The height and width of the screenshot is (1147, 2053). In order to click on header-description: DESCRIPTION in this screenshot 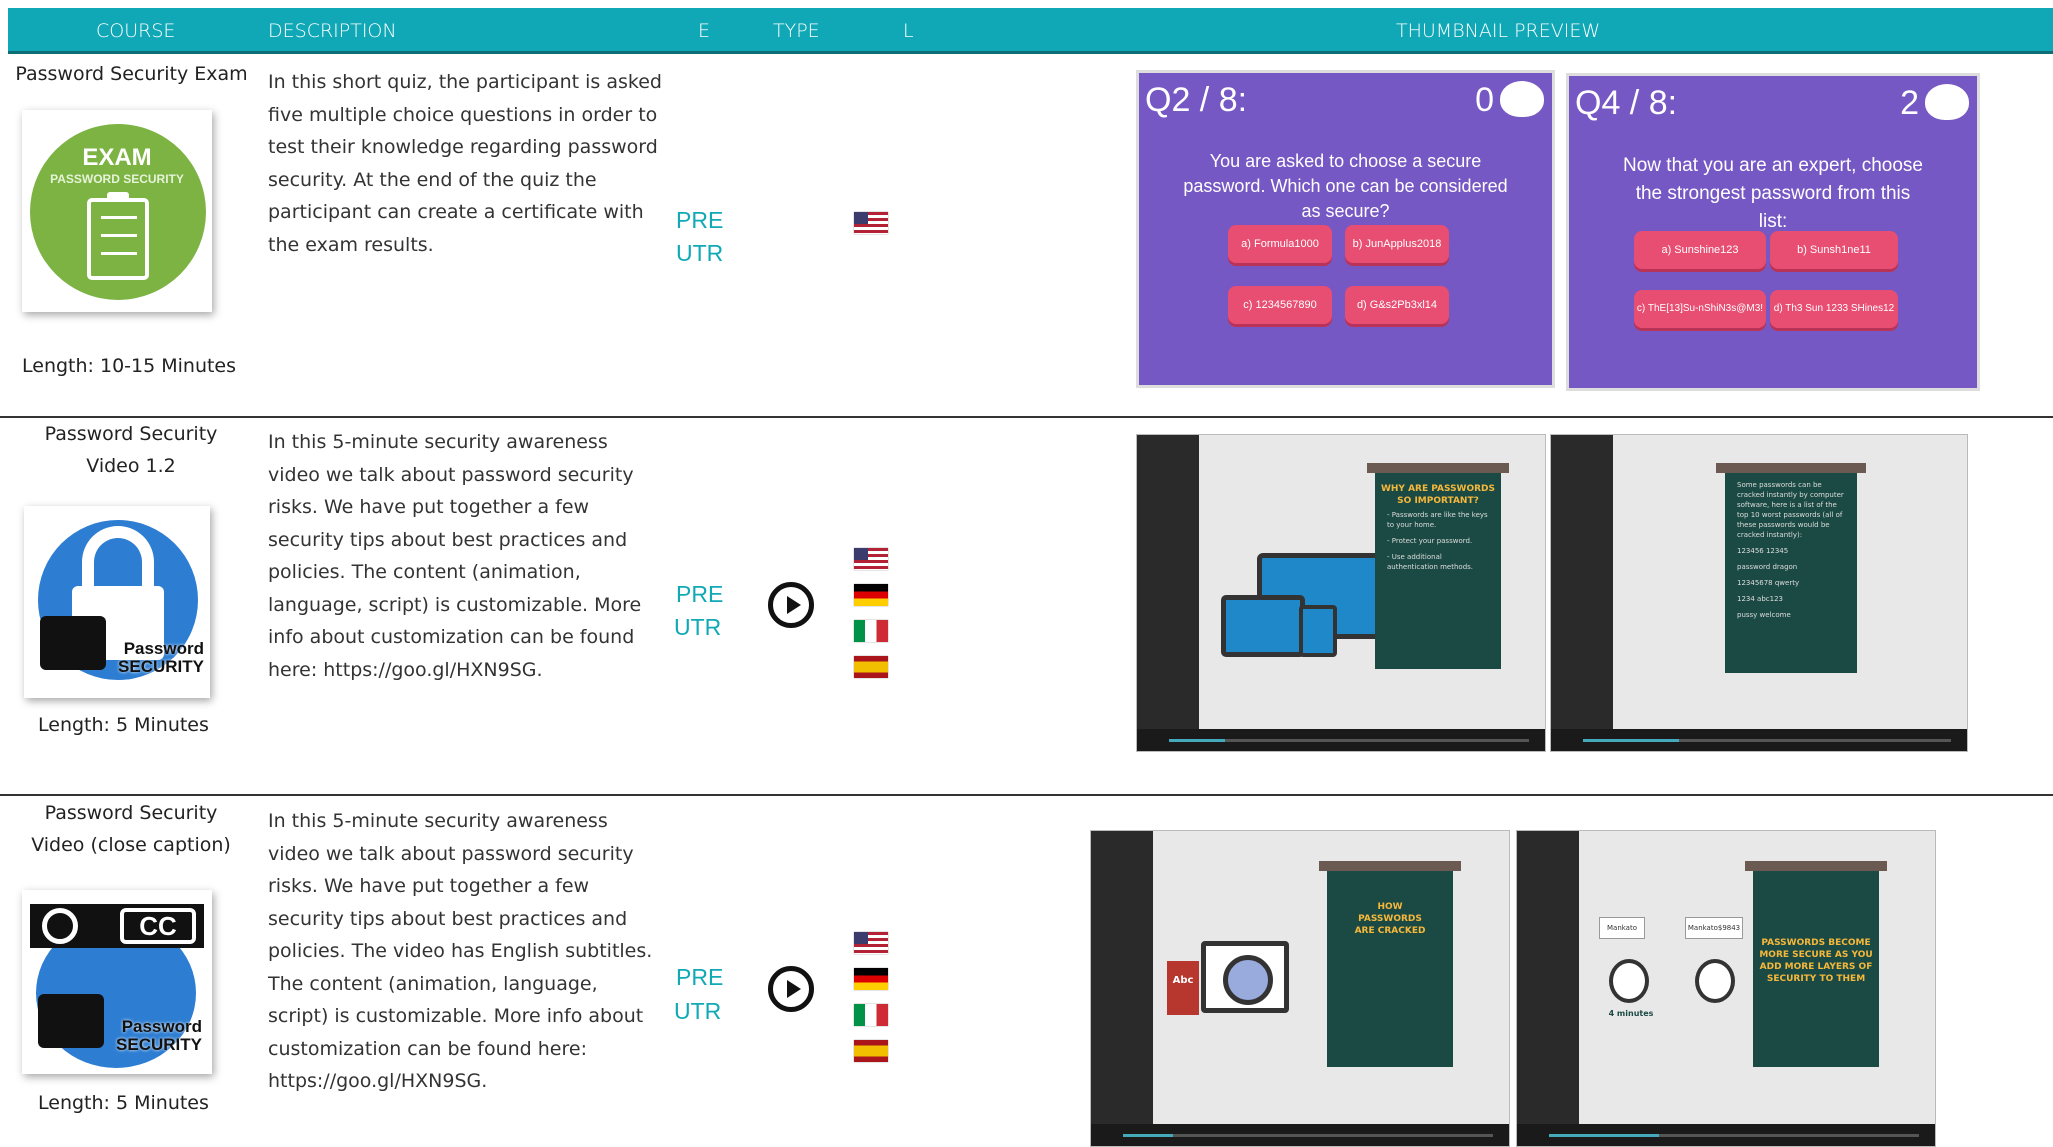, I will do `click(332, 31)`.